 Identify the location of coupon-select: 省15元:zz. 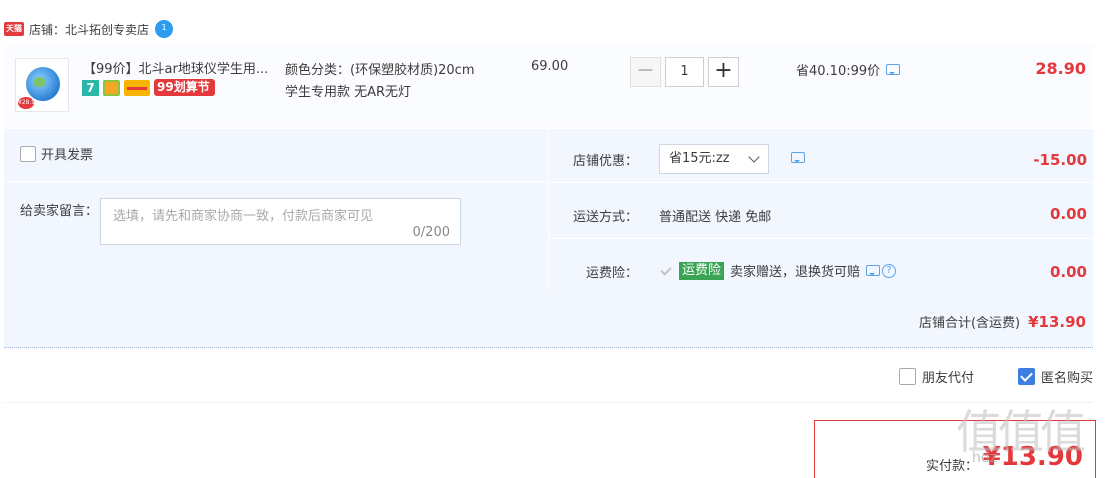
(714, 159).